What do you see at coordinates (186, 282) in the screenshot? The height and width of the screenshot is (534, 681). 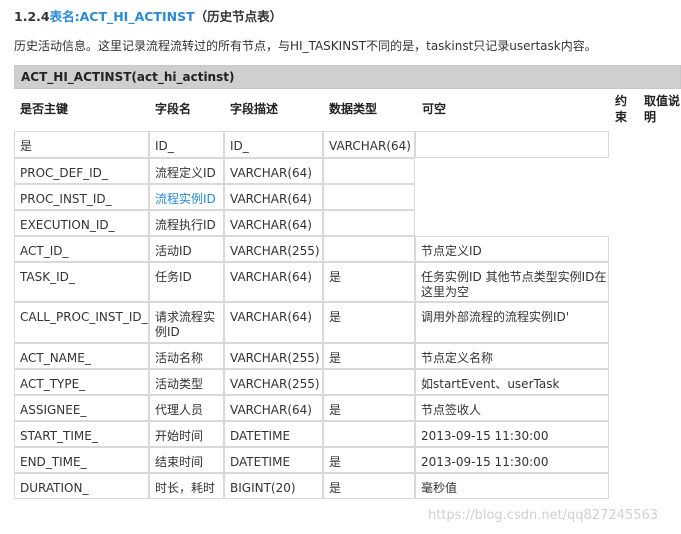 I see `table-cell: 任务ID` at bounding box center [186, 282].